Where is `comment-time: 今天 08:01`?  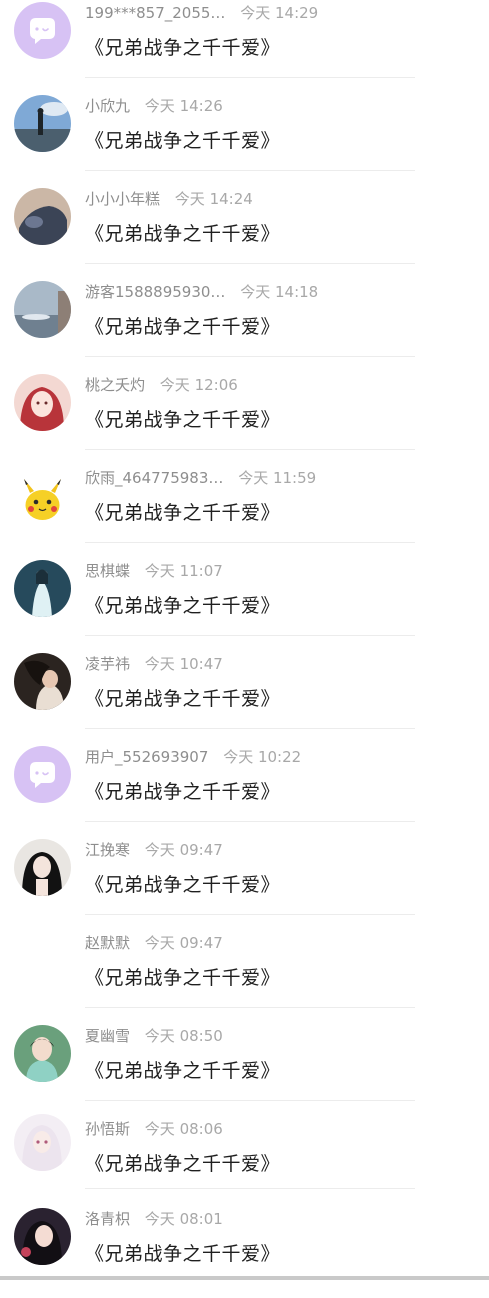 comment-time: 今天 08:01 is located at coordinates (183, 1219).